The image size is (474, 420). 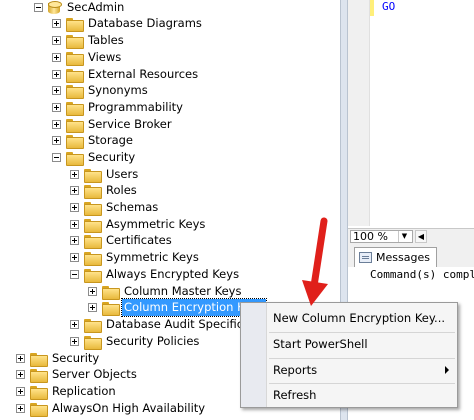 What do you see at coordinates (118, 90) in the screenshot?
I see `tree-node-label: Synonyms` at bounding box center [118, 90].